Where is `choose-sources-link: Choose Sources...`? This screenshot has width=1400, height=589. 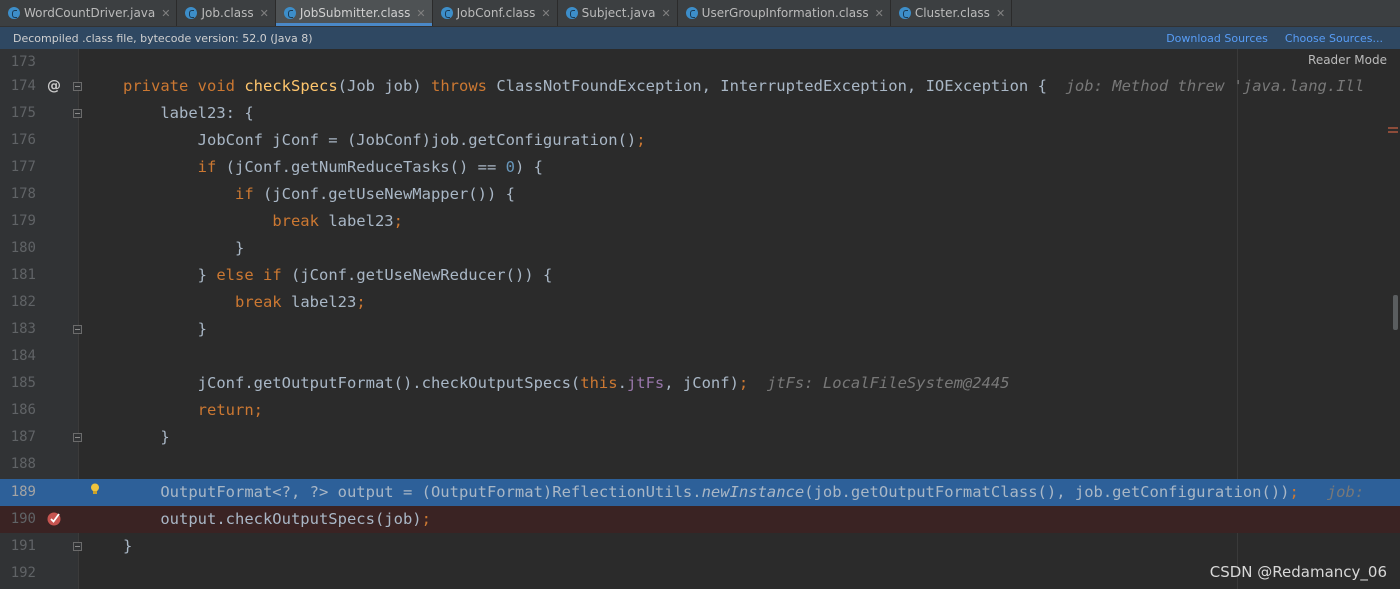
choose-sources-link: Choose Sources... is located at coordinates (1334, 38).